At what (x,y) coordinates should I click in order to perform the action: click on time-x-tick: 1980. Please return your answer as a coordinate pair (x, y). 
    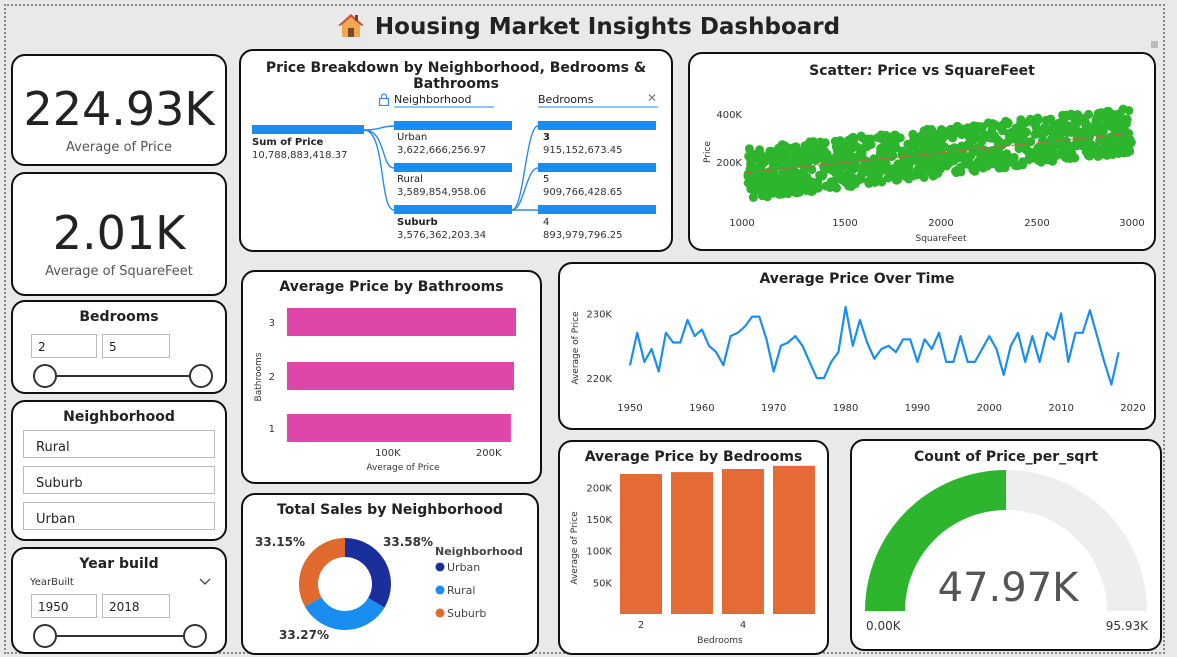
    Looking at the image, I should click on (845, 408).